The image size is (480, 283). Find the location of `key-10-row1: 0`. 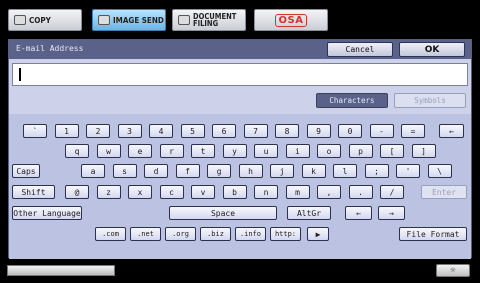

key-10-row1: 0 is located at coordinates (350, 131).